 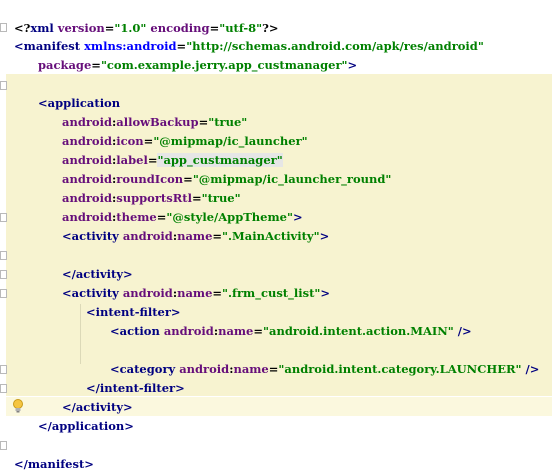 I want to click on code-line-19: </application>, so click(x=82, y=415).